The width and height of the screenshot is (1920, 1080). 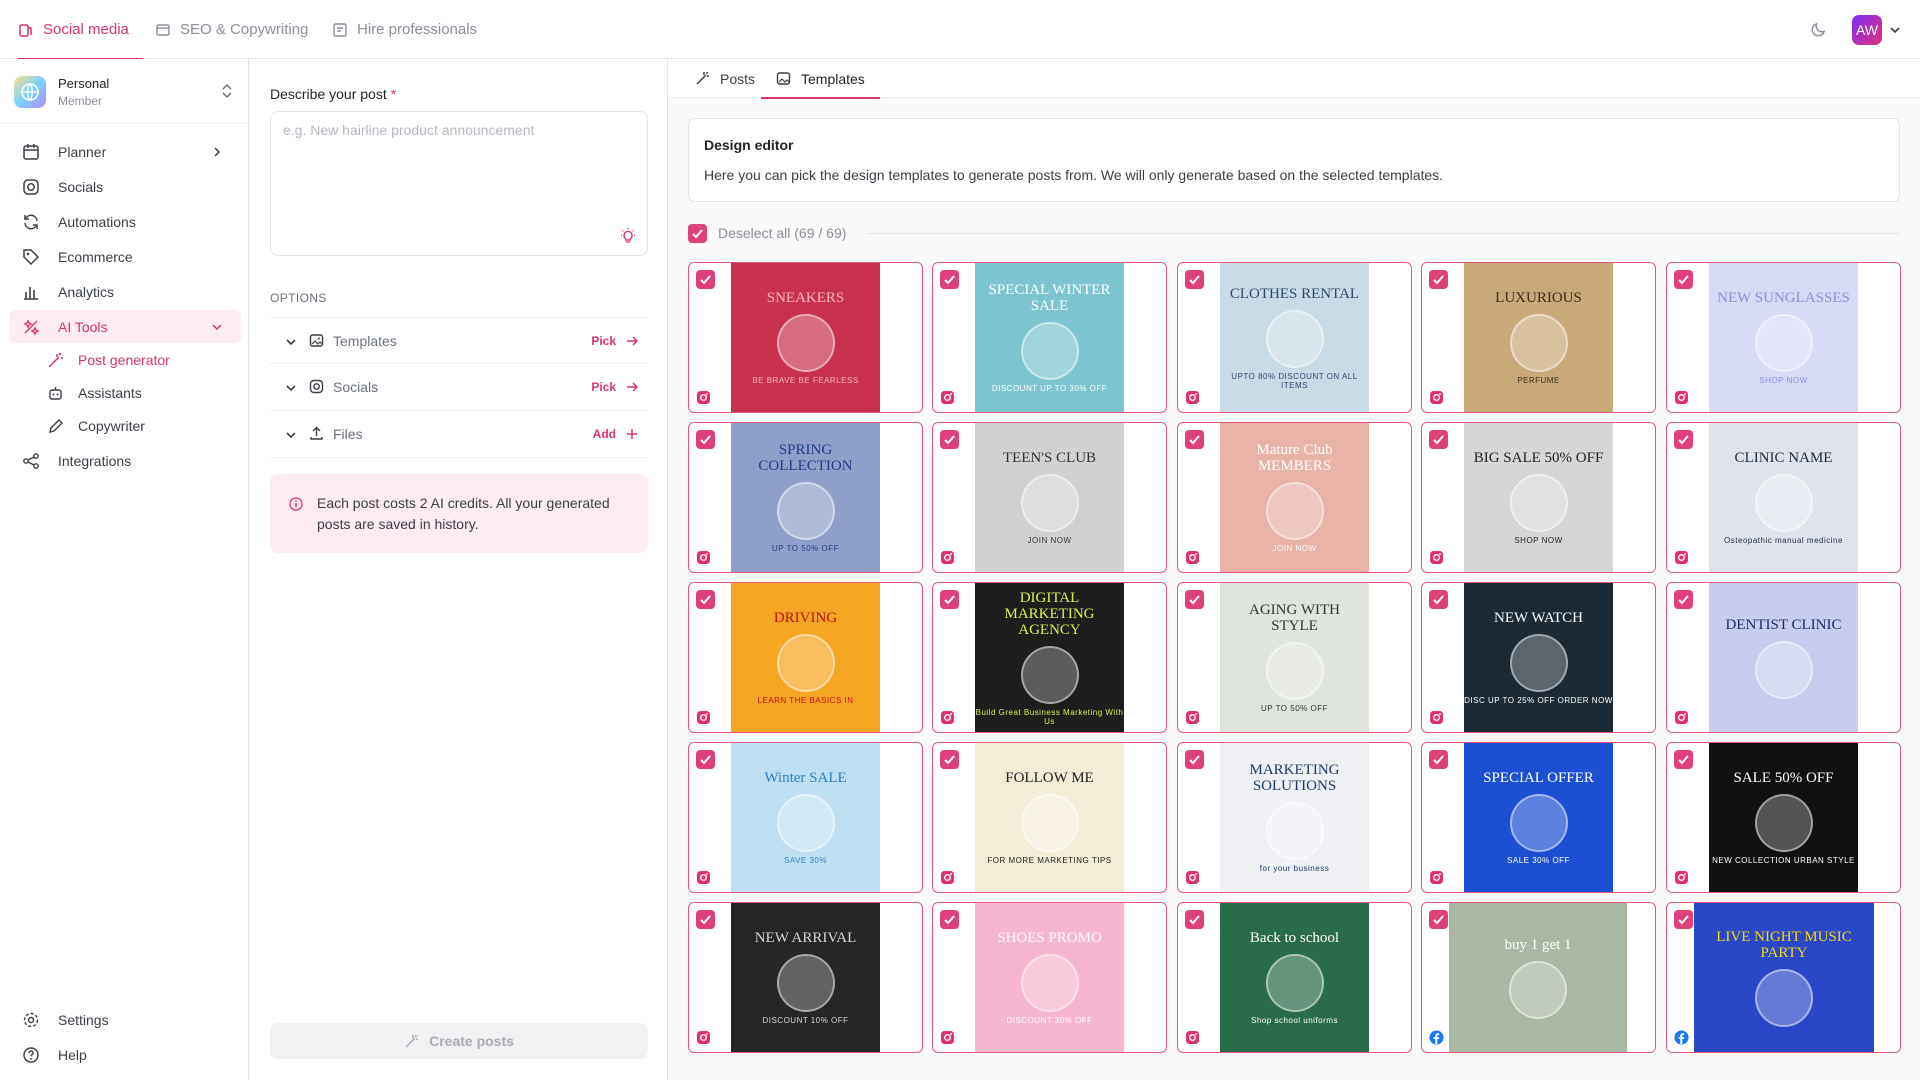 What do you see at coordinates (1538, 497) in the screenshot?
I see `template-card: BIG SALE 50% OFF SHOP NOW` at bounding box center [1538, 497].